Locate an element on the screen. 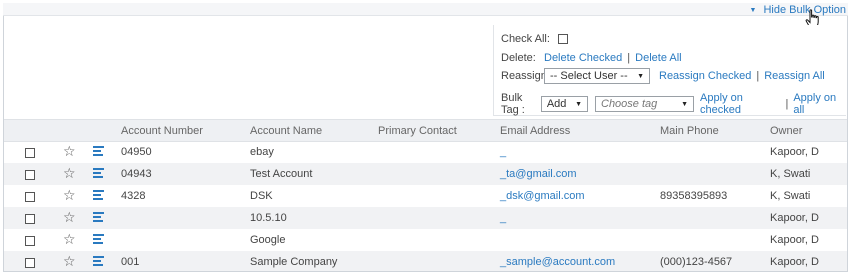 The image size is (852, 275). bulk-tag-label: Bulk Tag : is located at coordinates (513, 104).